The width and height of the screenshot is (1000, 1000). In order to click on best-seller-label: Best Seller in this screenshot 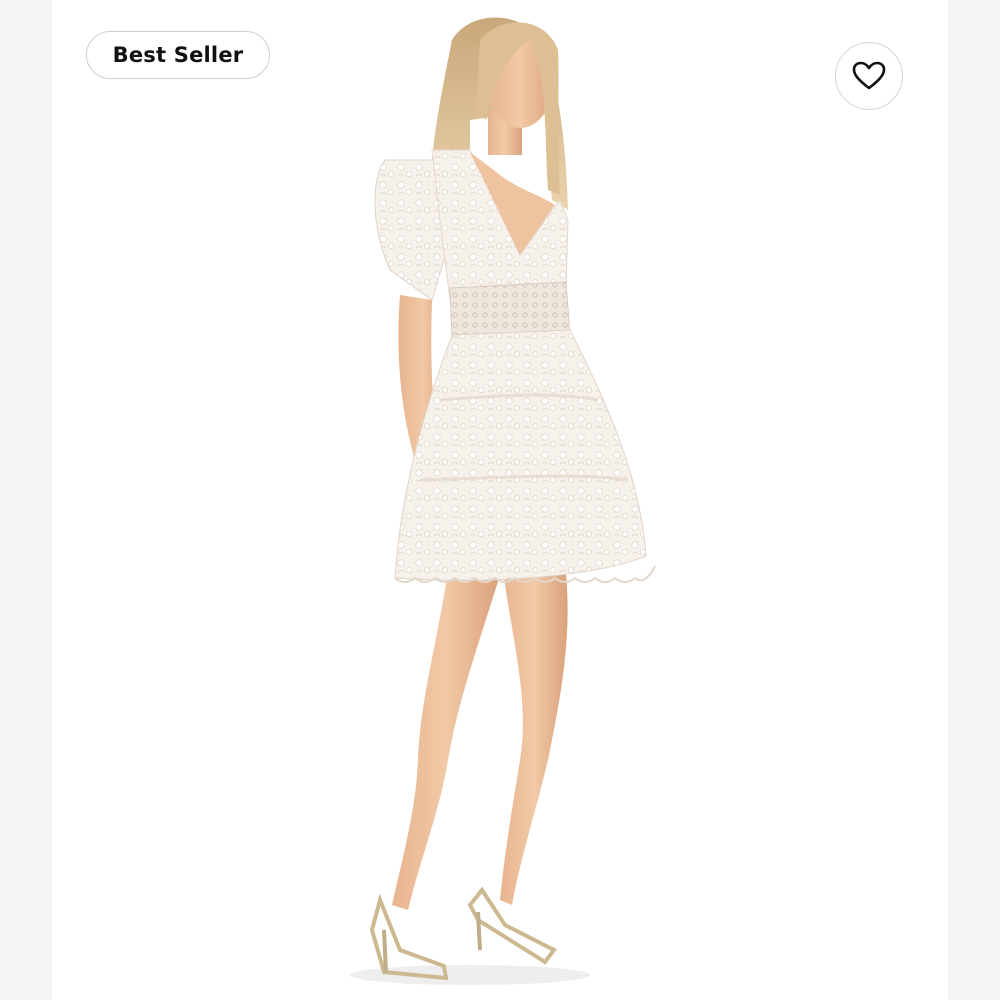, I will do `click(178, 55)`.